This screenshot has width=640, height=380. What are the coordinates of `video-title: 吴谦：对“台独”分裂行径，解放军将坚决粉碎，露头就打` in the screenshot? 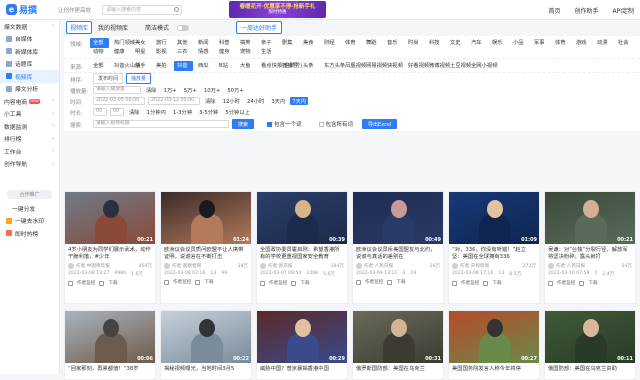 It's located at (590, 252).